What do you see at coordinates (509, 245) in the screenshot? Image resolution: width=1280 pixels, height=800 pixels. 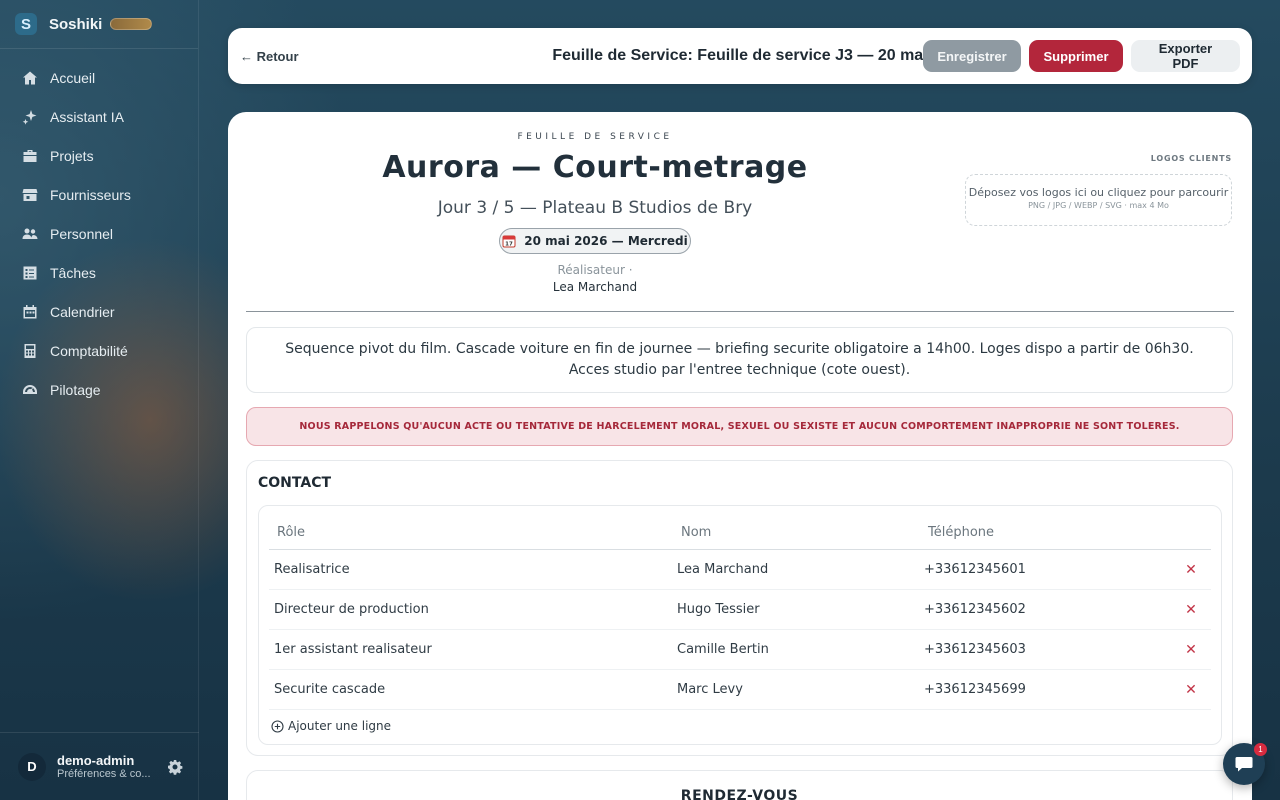 I see `svg-text: 17` at bounding box center [509, 245].